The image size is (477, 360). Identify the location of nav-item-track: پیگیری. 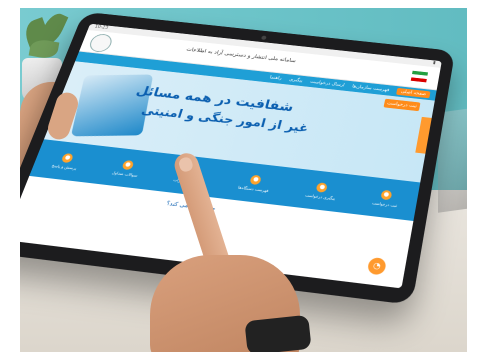
(296, 80).